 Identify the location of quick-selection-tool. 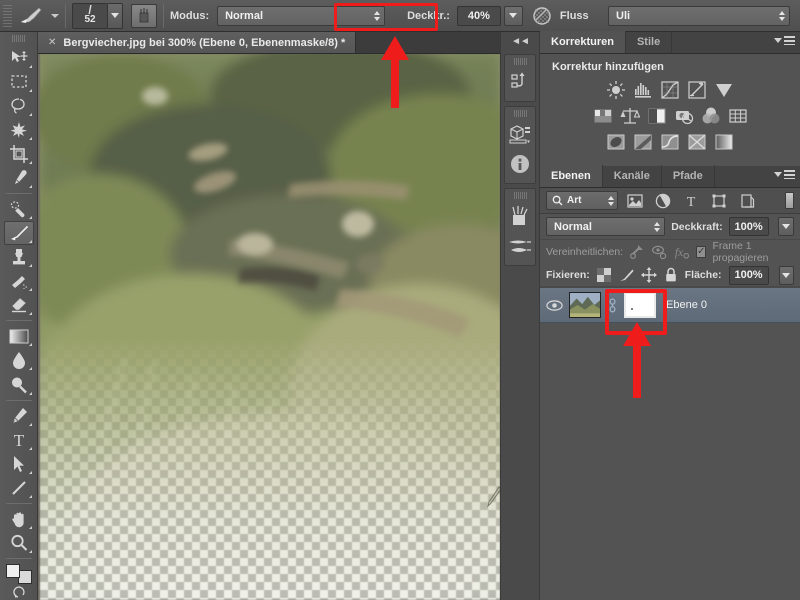
(19, 130).